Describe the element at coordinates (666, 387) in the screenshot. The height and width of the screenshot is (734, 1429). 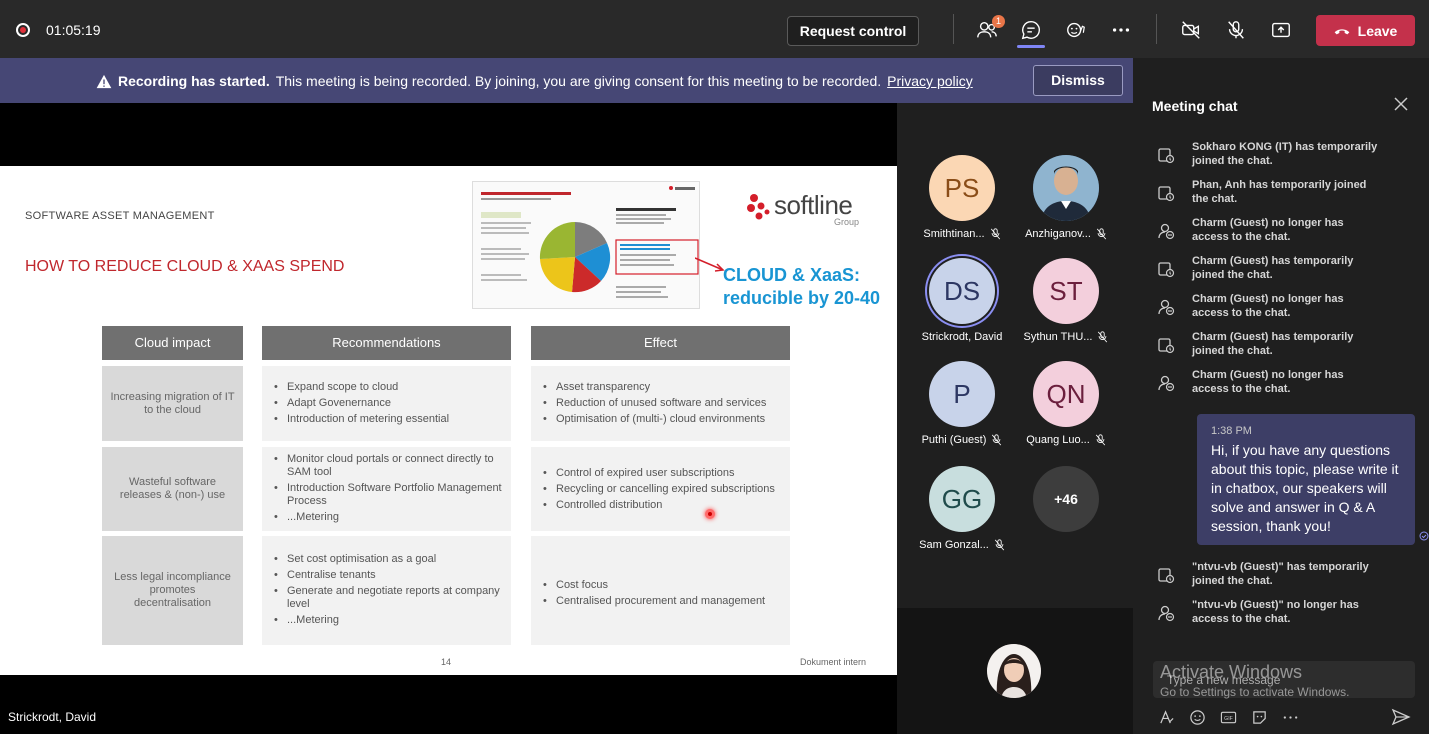
I see `list-item: Asset transparency` at that location.